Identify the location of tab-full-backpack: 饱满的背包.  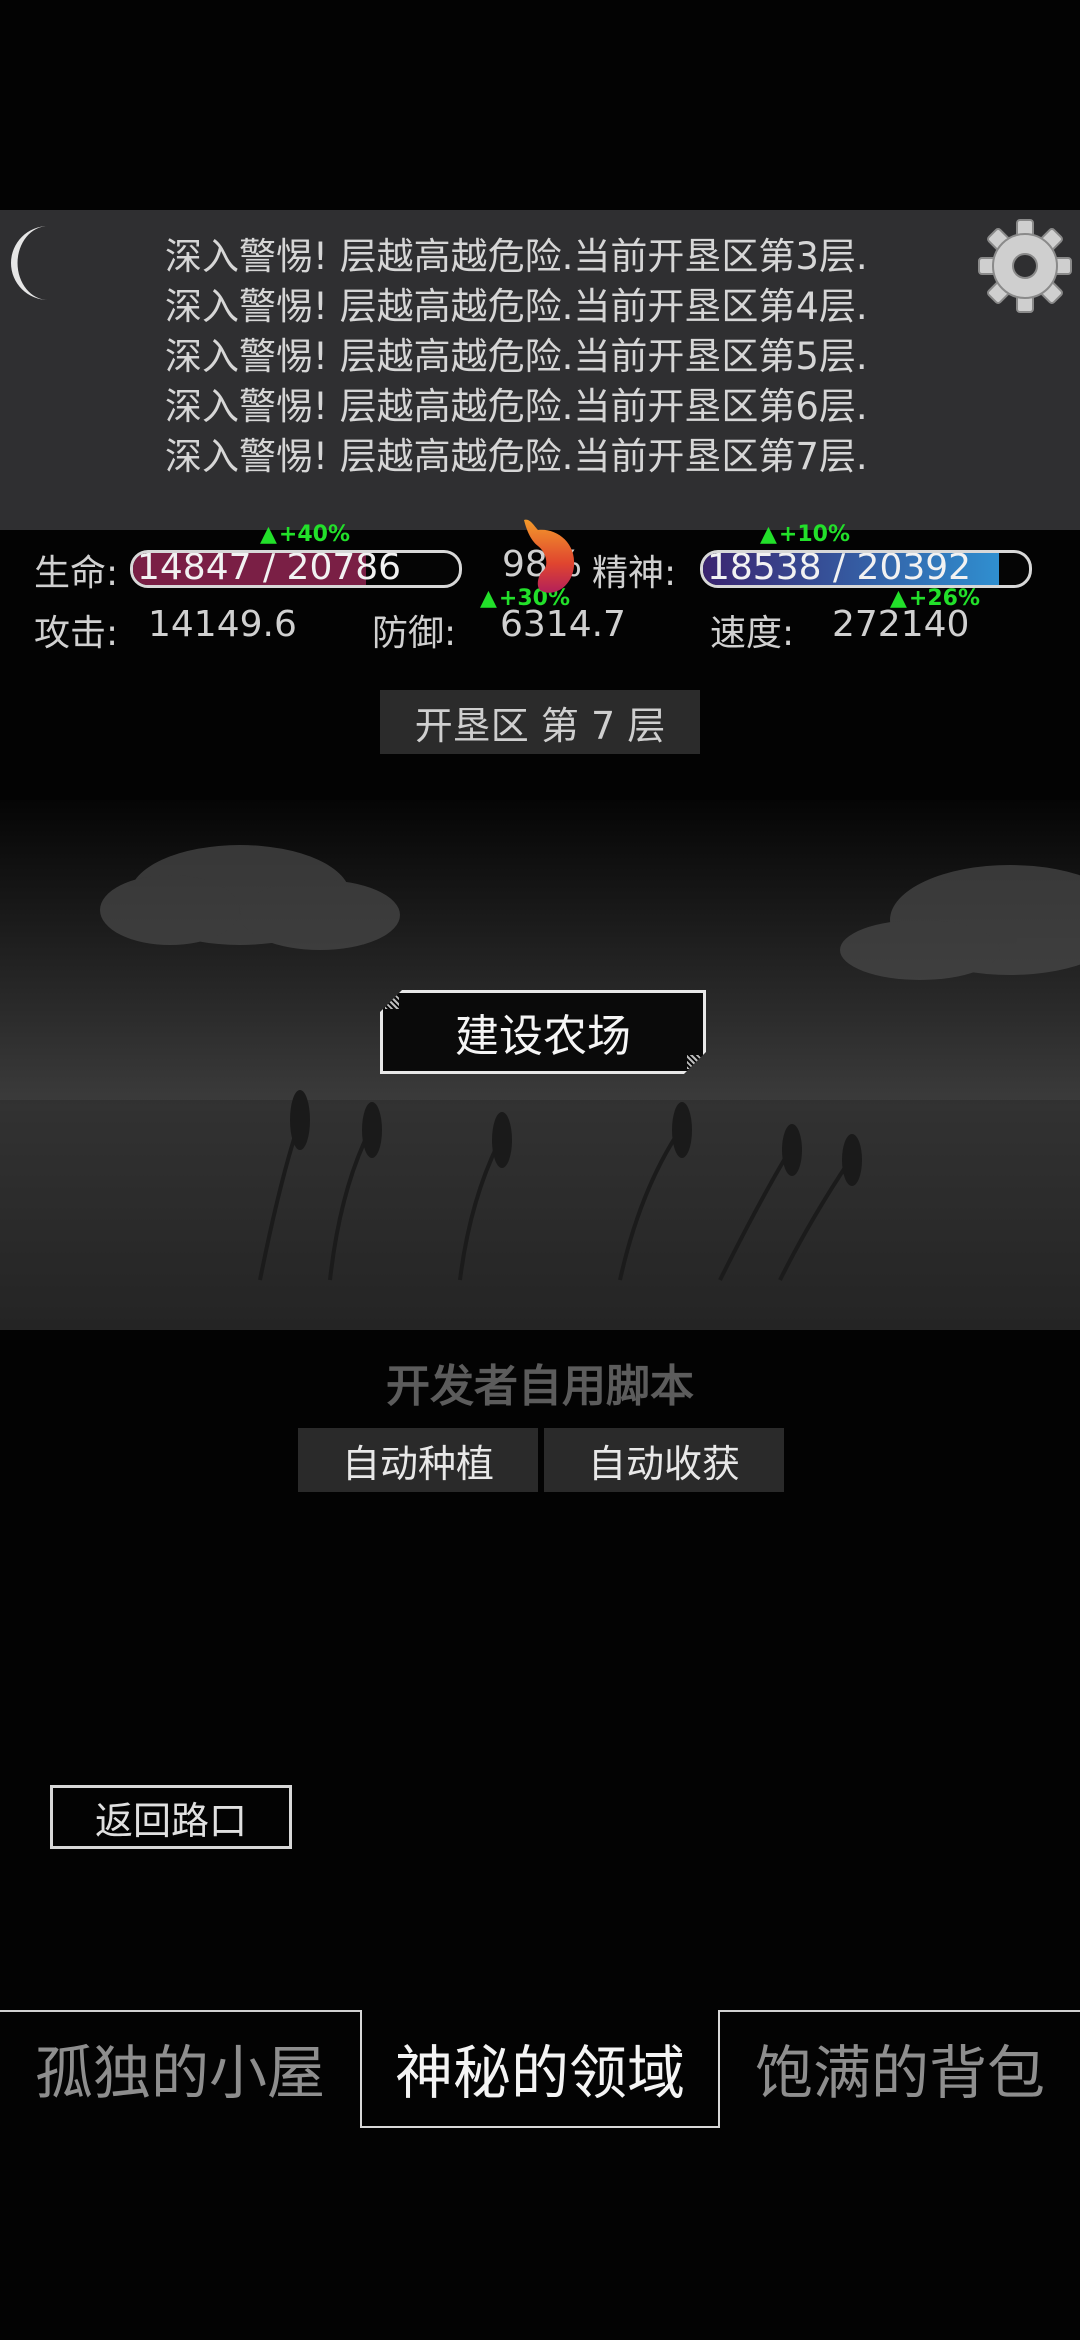
(900, 2068).